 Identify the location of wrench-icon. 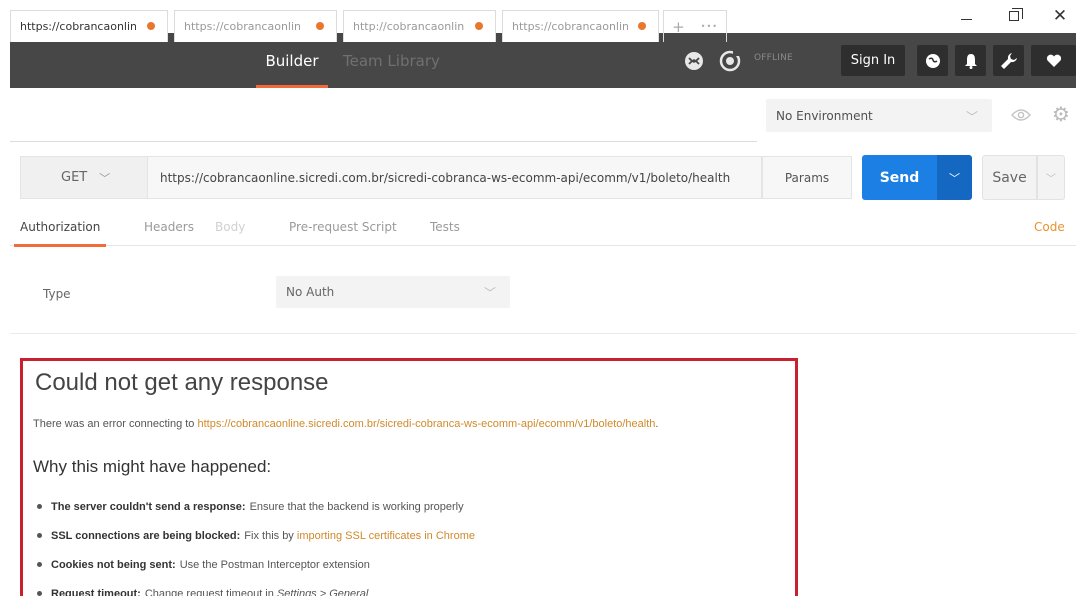
(1008, 60).